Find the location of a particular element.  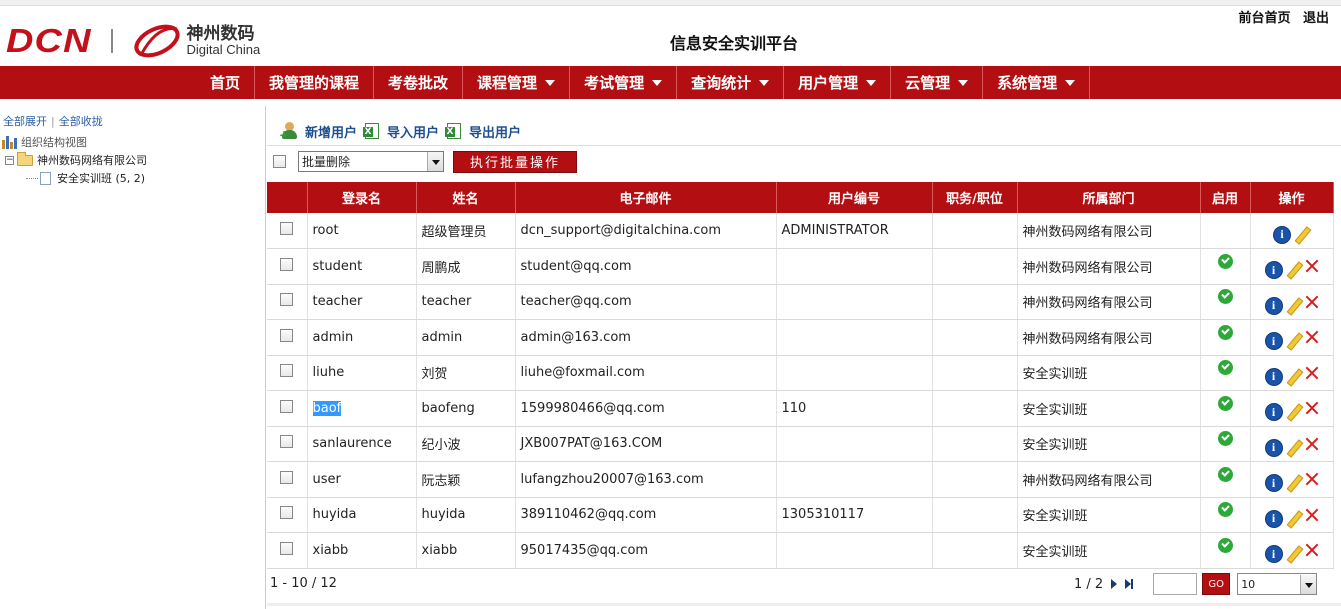

email-cell: lufangzhou20007@163.com is located at coordinates (646, 479).